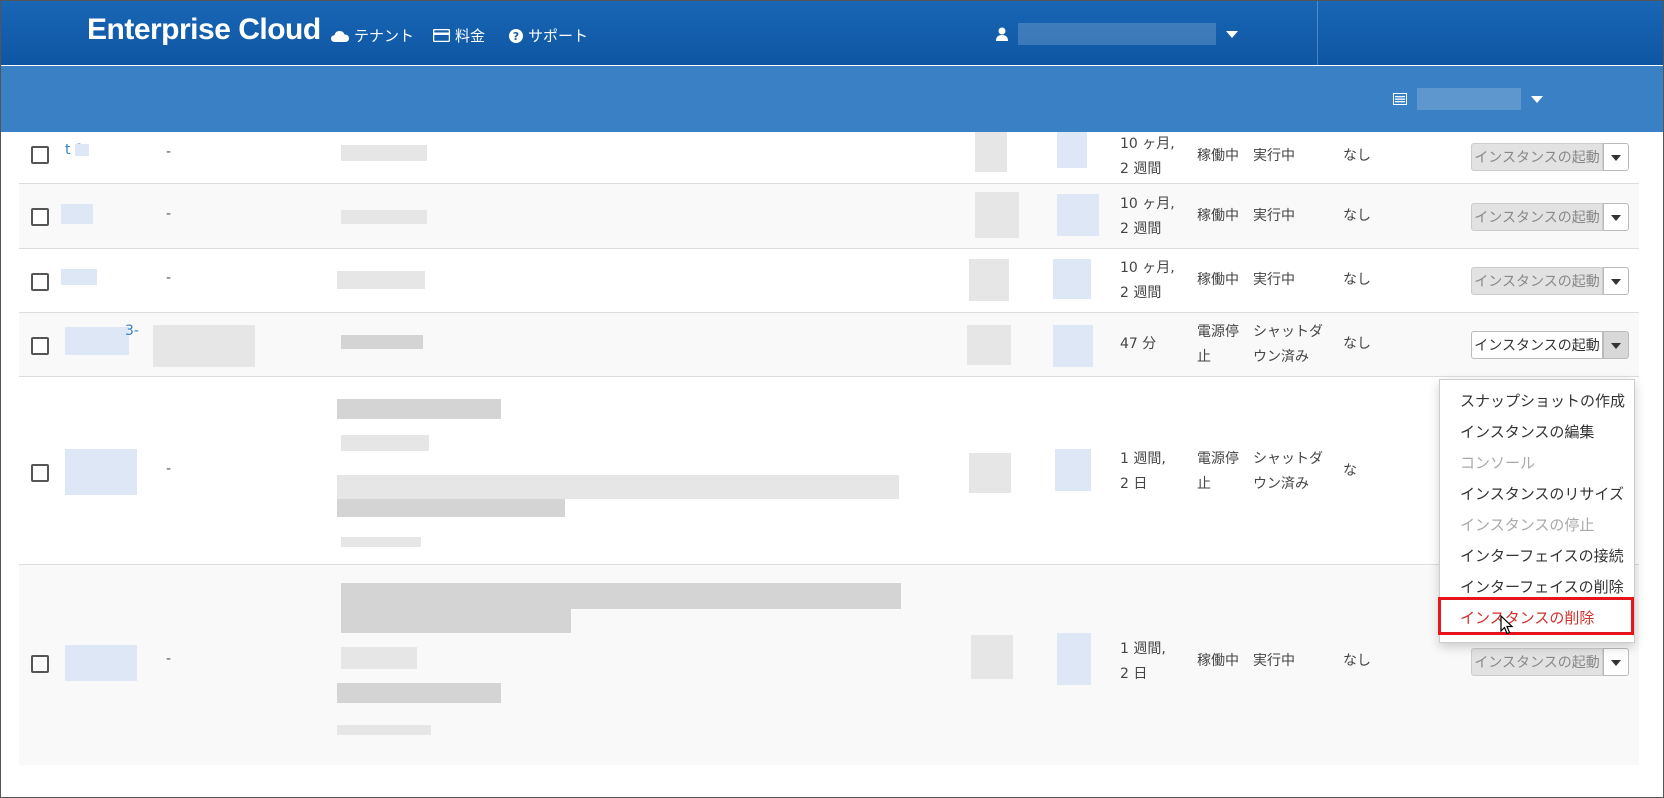 The width and height of the screenshot is (1664, 798). I want to click on menu-item-create-snapshot: スナップショットの作成, so click(1542, 401).